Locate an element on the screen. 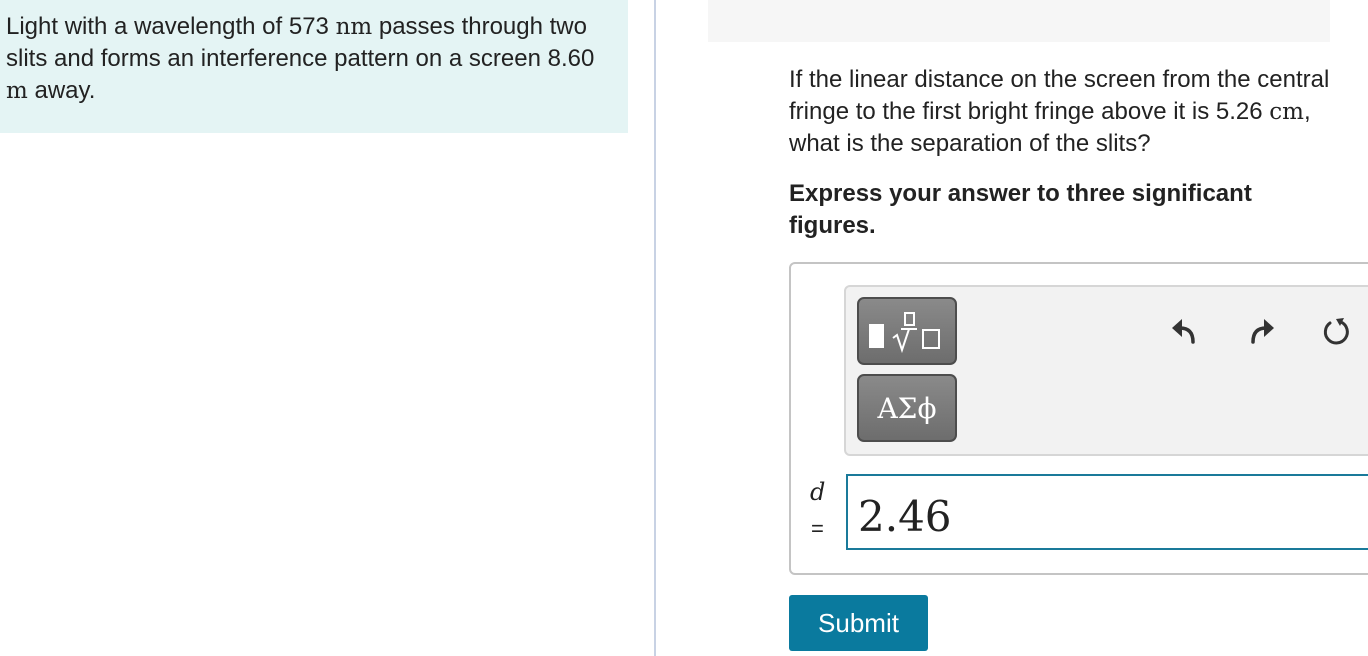  intro-text-1: Light with a wavelength of 573 is located at coordinates (171, 26).